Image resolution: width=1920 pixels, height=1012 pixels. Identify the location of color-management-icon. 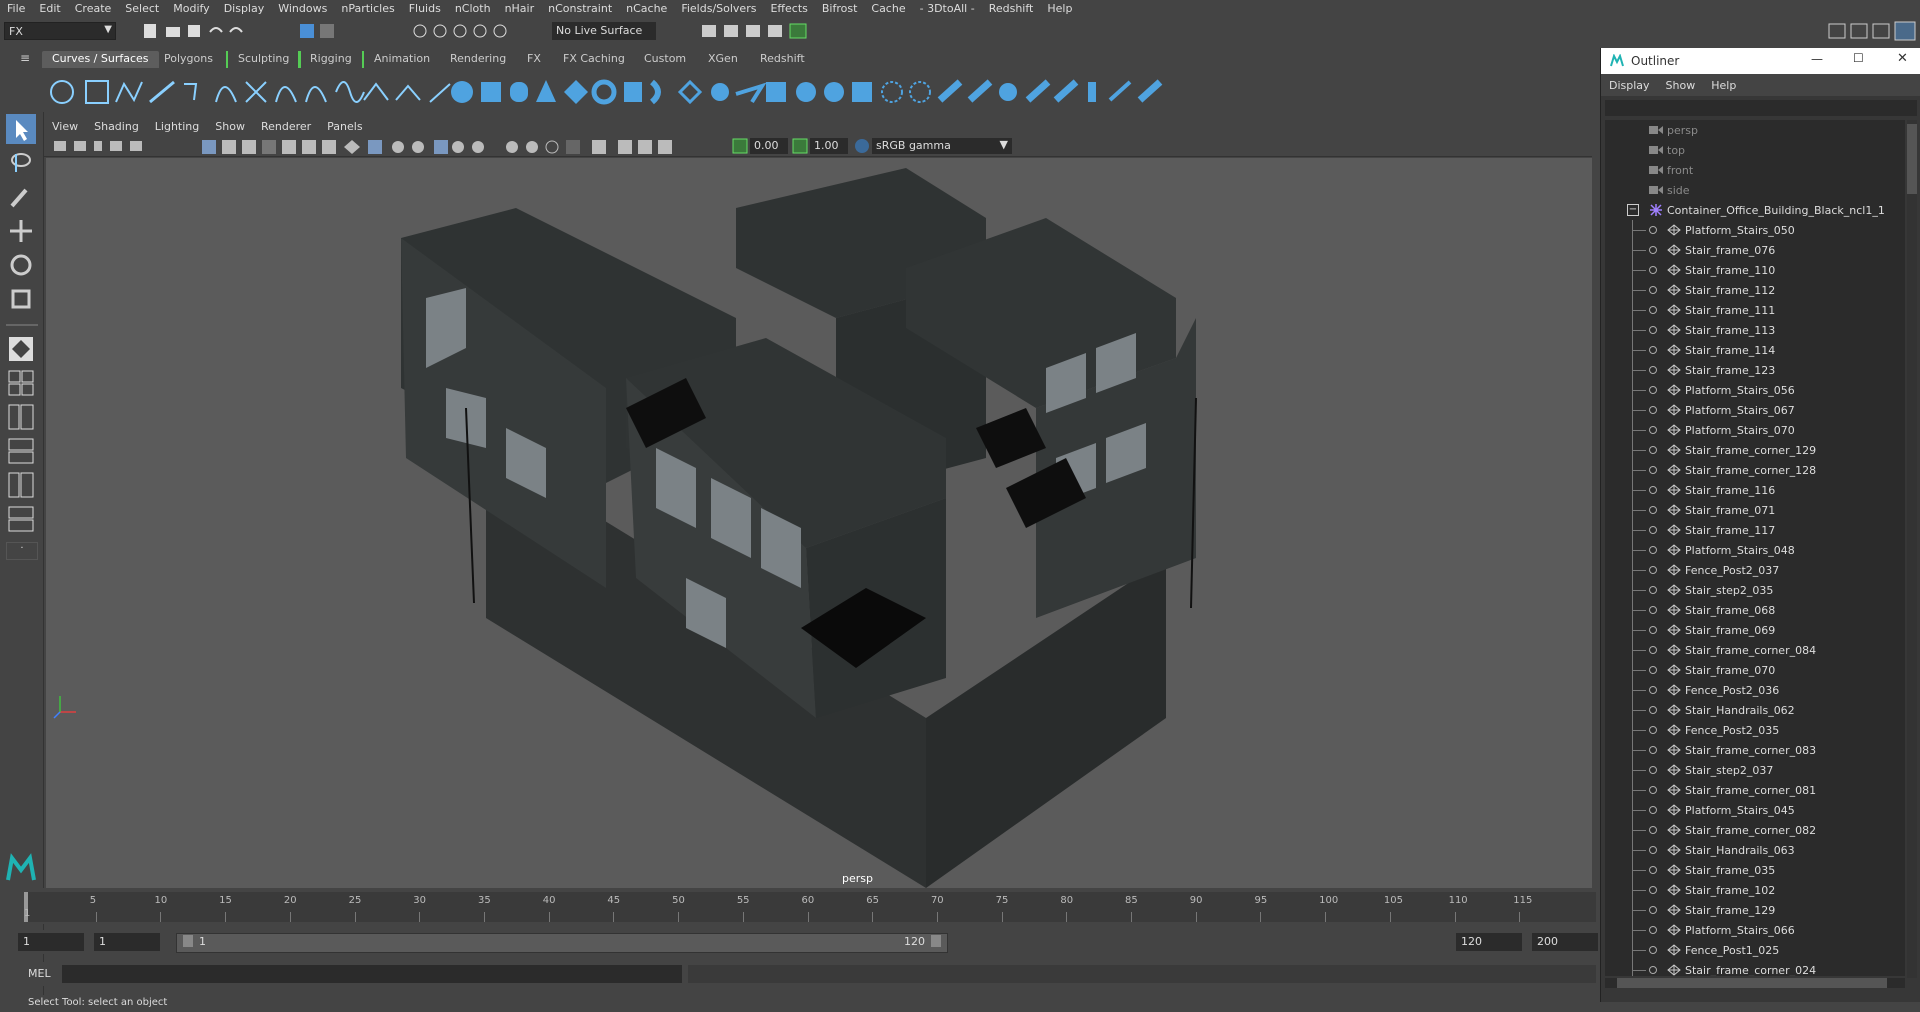
(862, 146).